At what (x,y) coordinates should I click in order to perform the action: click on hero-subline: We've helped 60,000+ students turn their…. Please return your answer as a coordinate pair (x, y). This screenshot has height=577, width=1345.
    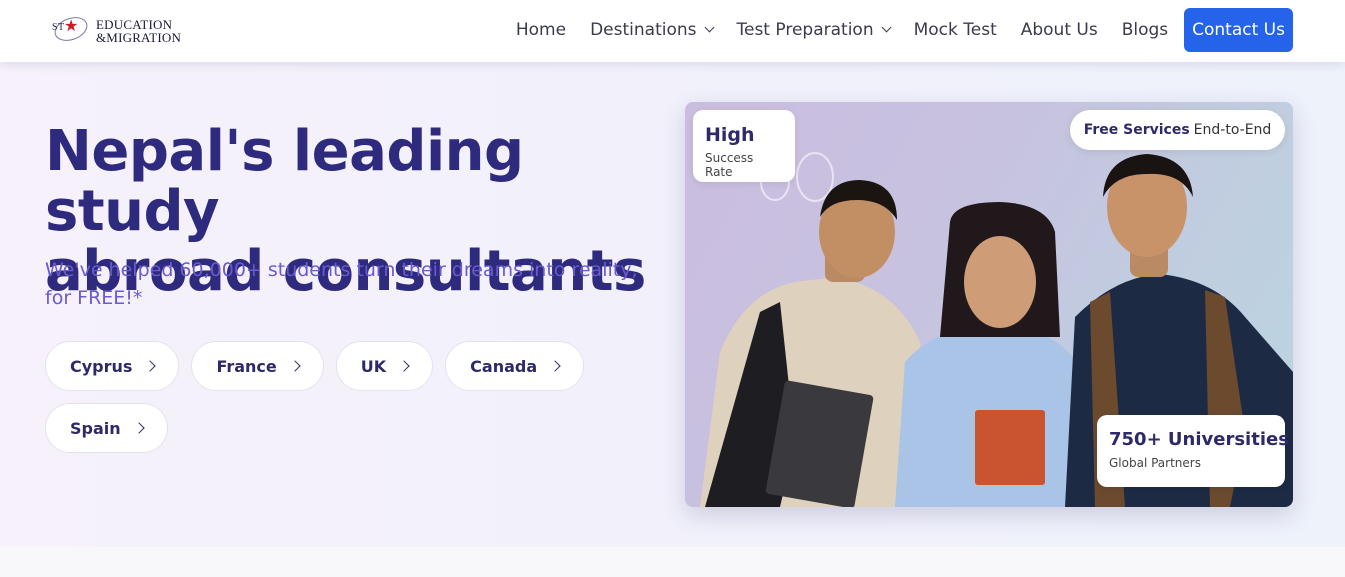
    Looking at the image, I should click on (341, 284).